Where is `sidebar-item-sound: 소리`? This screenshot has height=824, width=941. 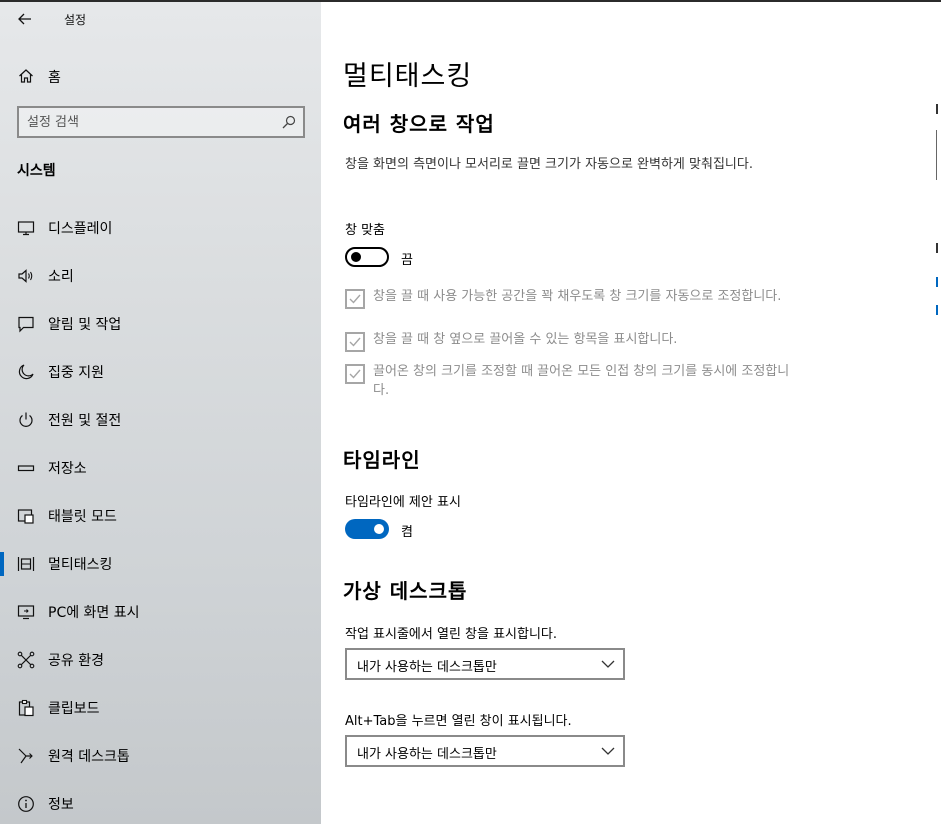 sidebar-item-sound: 소리 is located at coordinates (160, 276).